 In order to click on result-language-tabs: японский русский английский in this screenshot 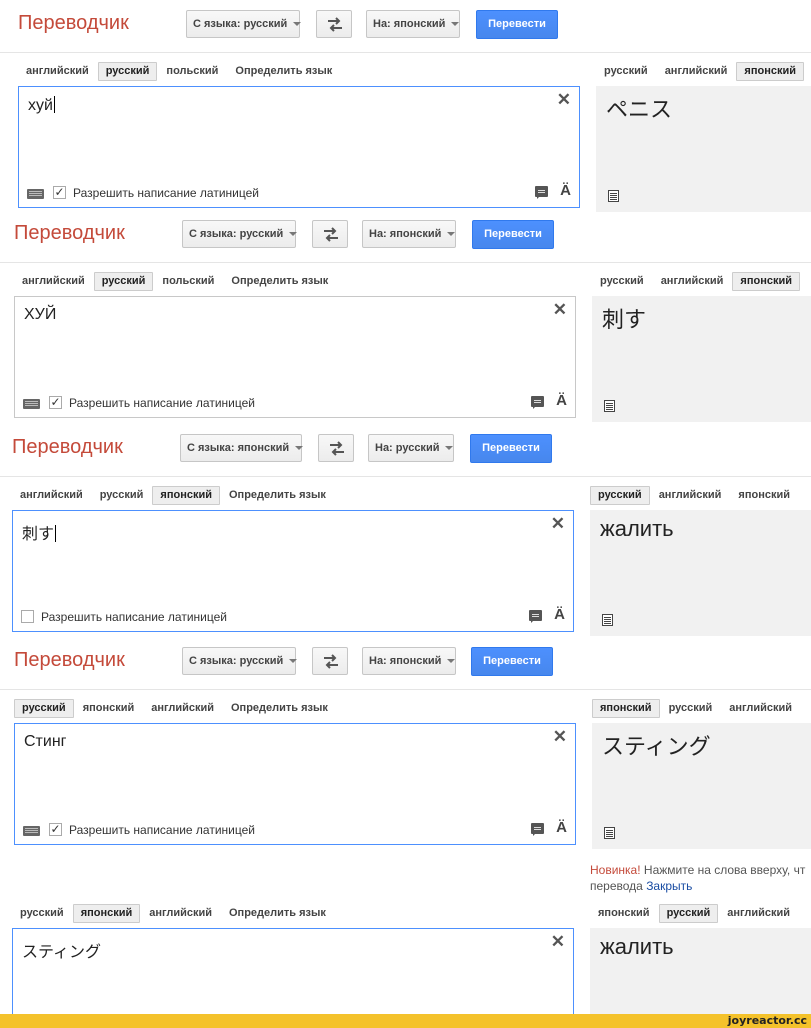, I will do `click(694, 914)`.